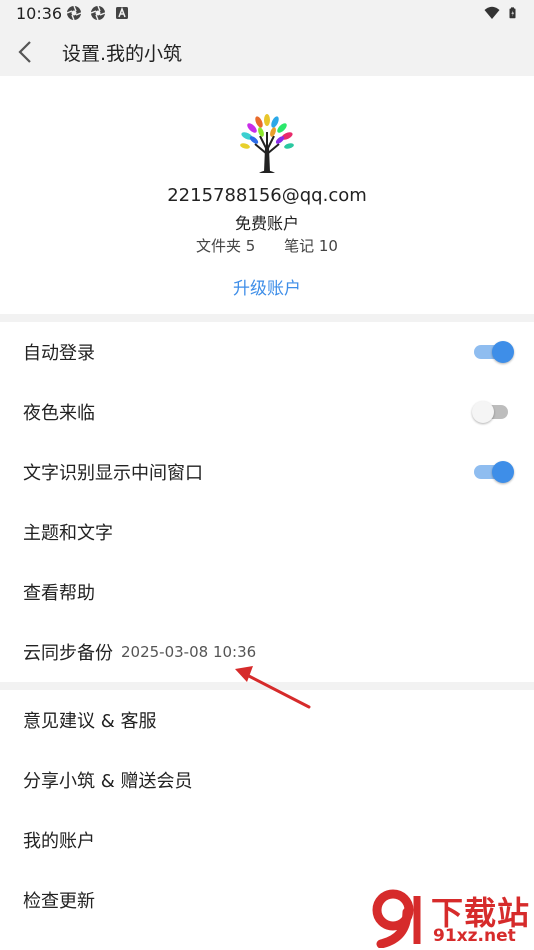 The height and width of the screenshot is (950, 534). I want to click on battery-icon, so click(512, 13).